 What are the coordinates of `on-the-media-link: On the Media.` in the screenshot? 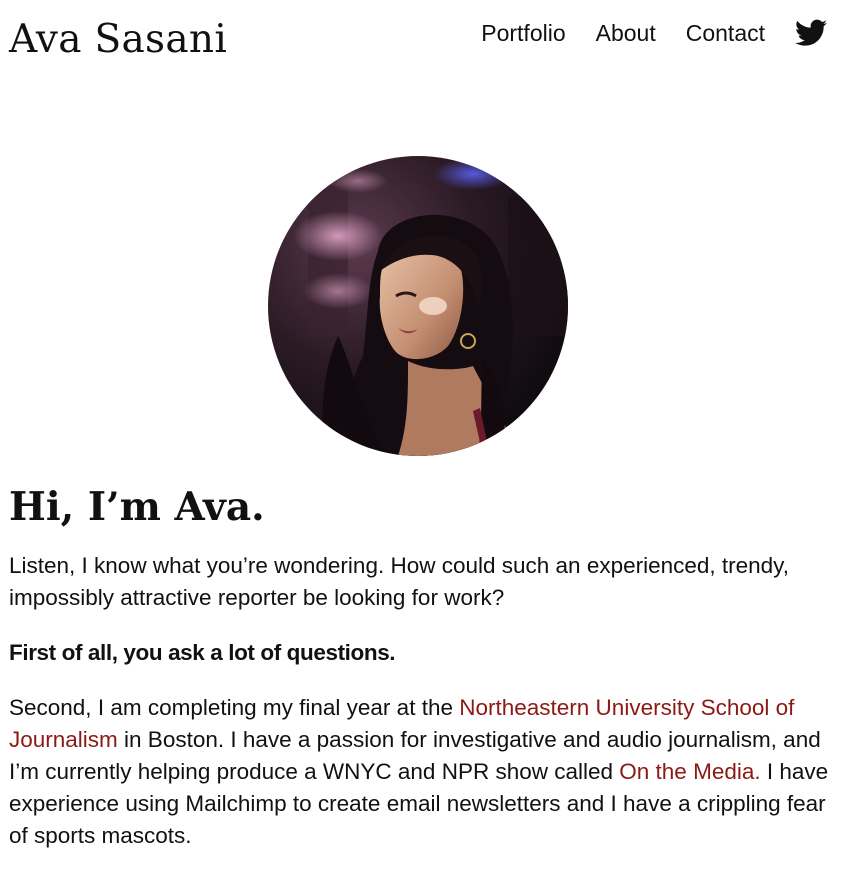 It's located at (689, 771).